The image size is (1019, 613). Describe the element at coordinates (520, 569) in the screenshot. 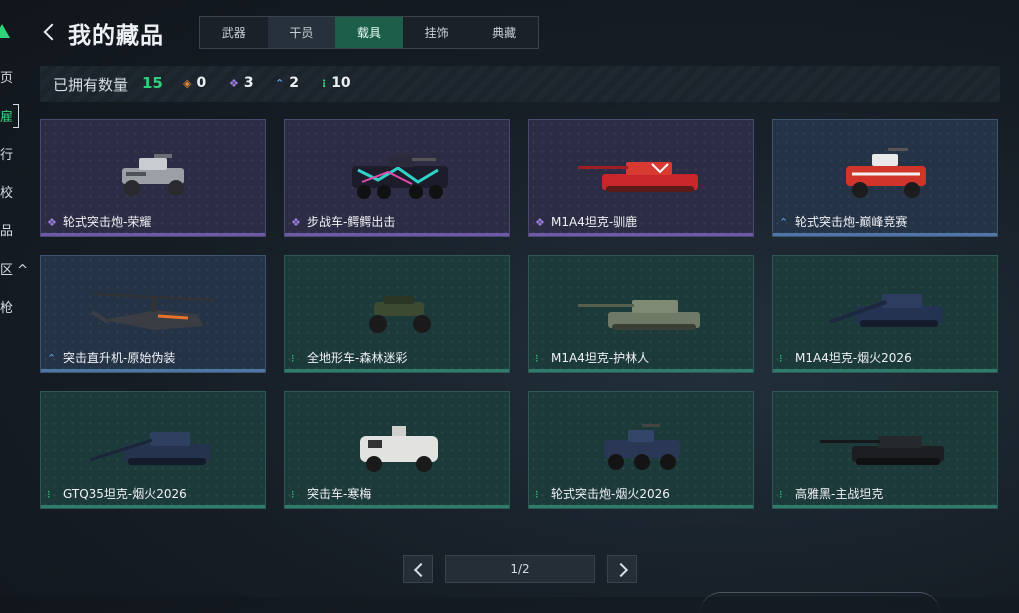

I see `page-indicator: 1/2` at that location.